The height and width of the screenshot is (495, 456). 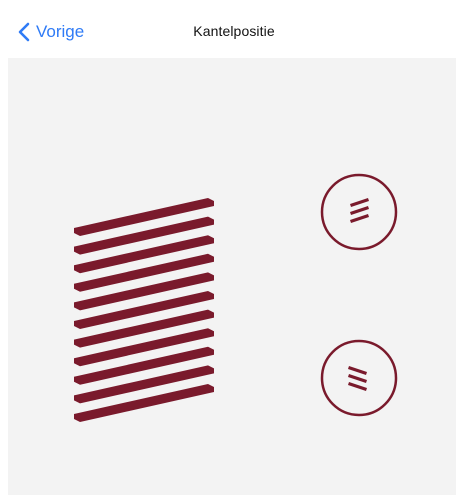 I want to click on tilt-down-button, so click(x=359, y=378).